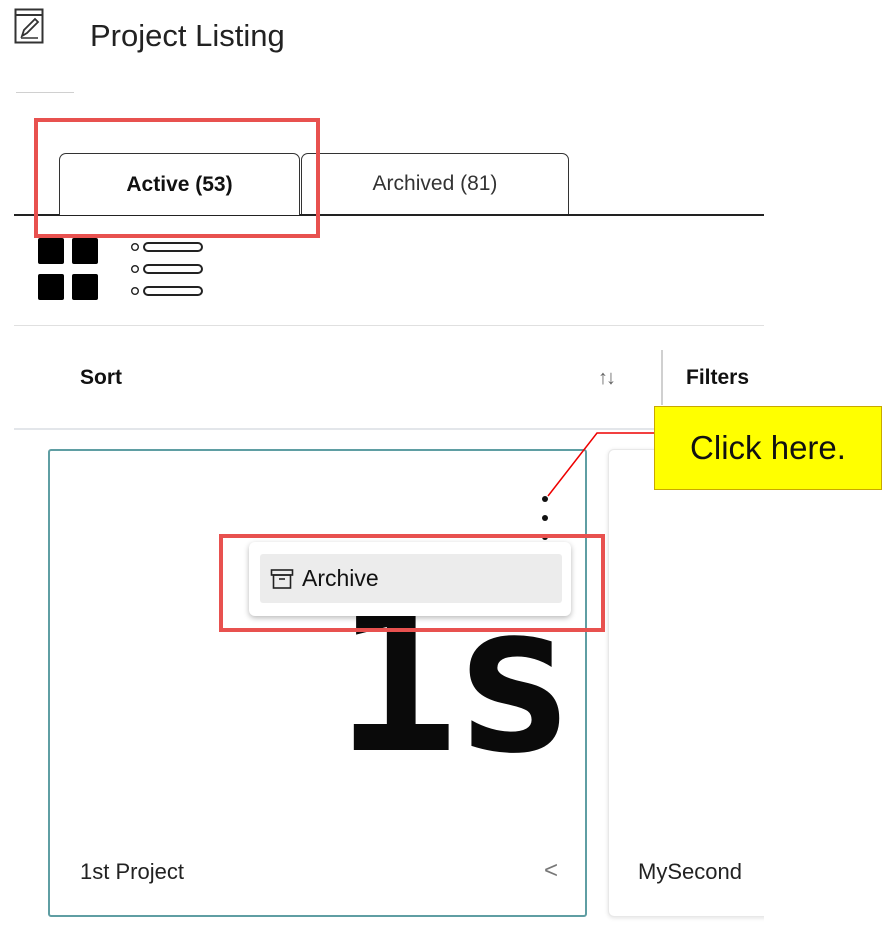  Describe the element at coordinates (389, 429) in the screenshot. I see `toolbar-divider` at that location.